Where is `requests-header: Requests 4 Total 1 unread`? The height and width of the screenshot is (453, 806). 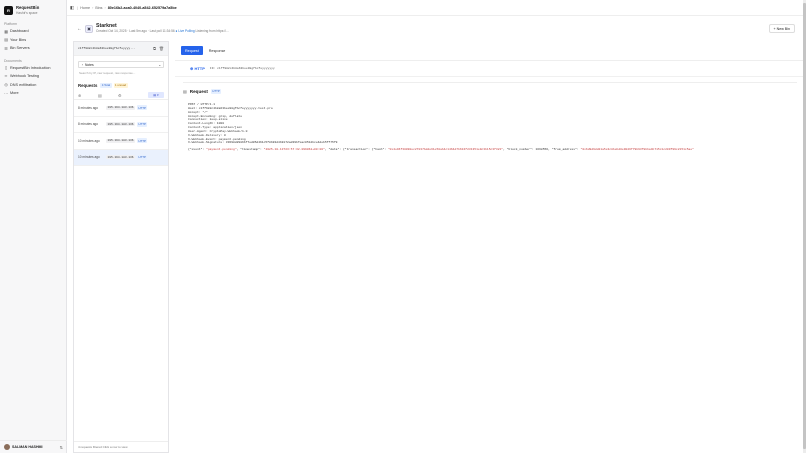 requests-header: Requests 4 Total 1 unread is located at coordinates (121, 85).